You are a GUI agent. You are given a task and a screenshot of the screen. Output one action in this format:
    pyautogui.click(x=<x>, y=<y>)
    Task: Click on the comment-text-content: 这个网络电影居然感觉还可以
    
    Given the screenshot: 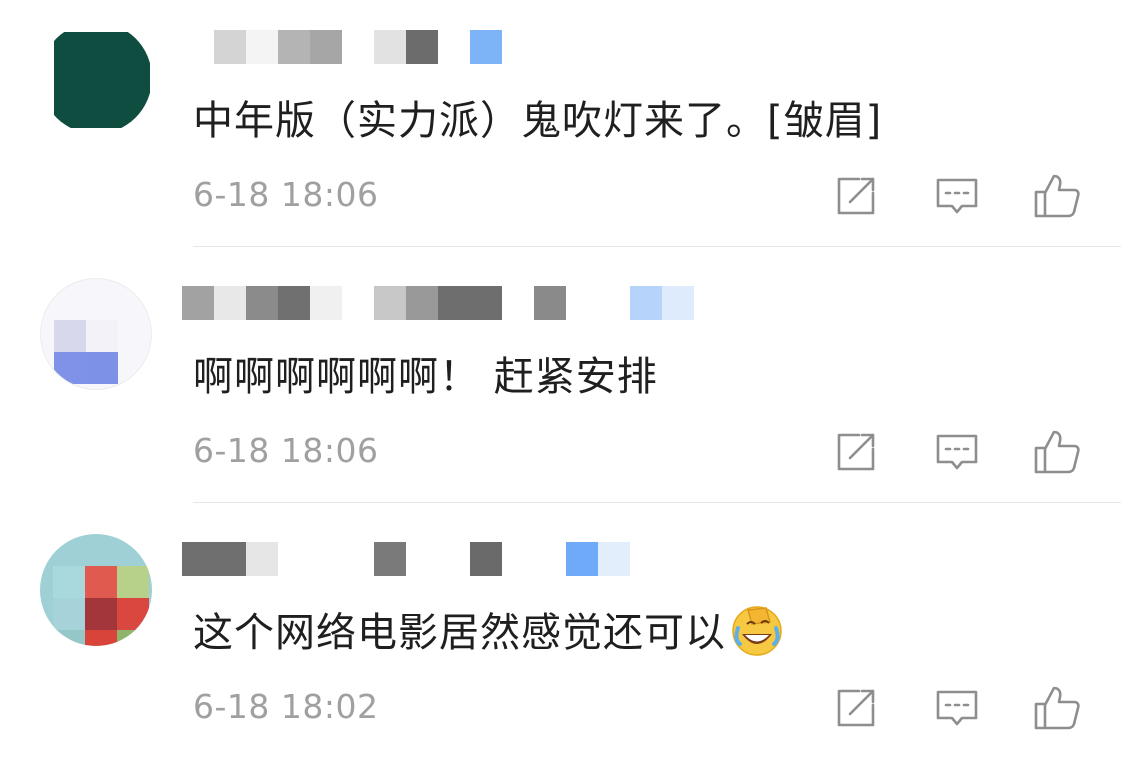 What is the action you would take?
    pyautogui.click(x=459, y=633)
    